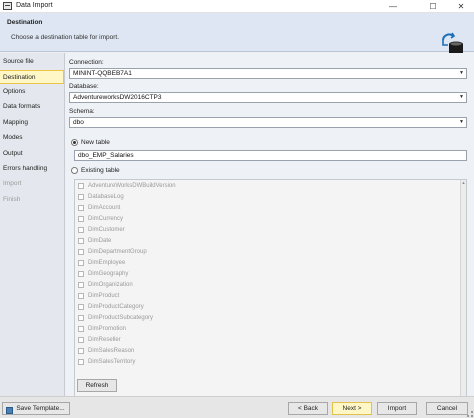 The height and width of the screenshot is (418, 474). I want to click on window-title: Data Import, so click(34, 5).